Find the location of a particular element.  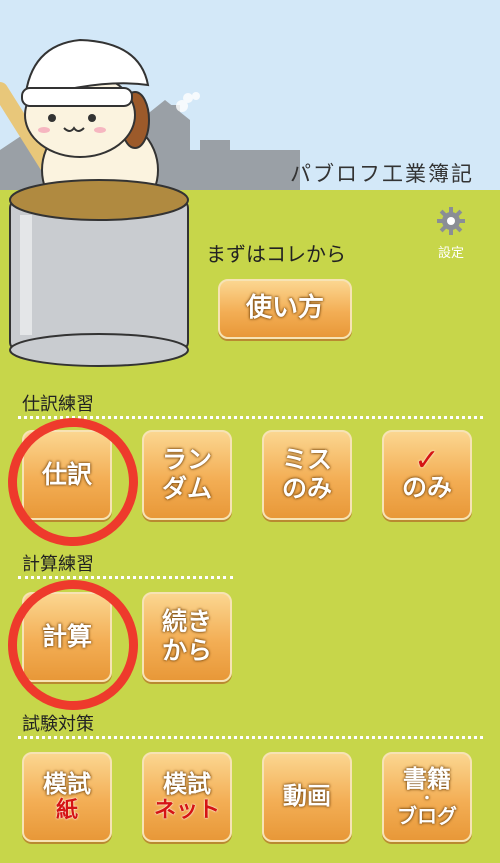

mistakes-label-1: ミス is located at coordinates (306, 460).